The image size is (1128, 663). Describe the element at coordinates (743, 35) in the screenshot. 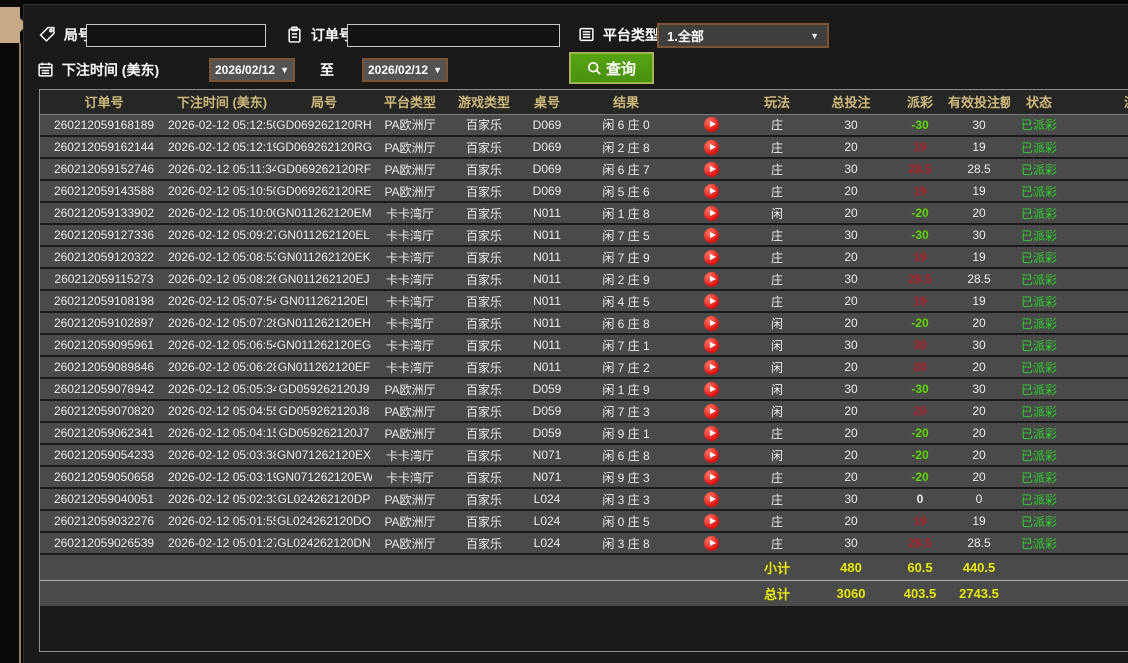

I see `platform-select: 1.全部 ▼` at that location.